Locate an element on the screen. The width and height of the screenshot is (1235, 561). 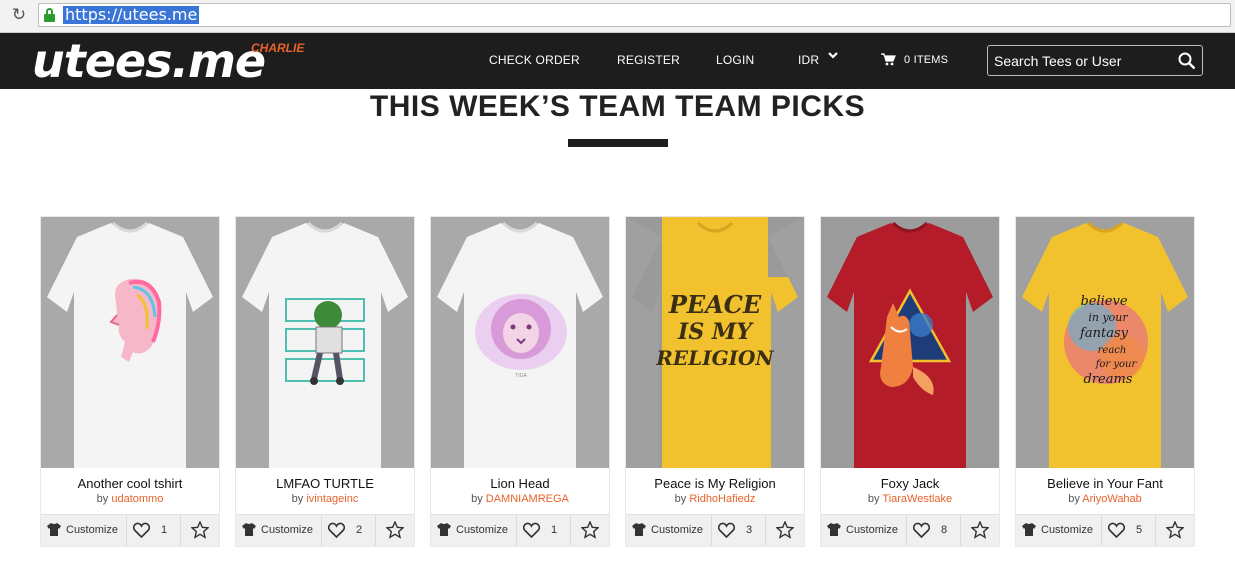
product-name: Foxy Jack is located at coordinates (910, 483).